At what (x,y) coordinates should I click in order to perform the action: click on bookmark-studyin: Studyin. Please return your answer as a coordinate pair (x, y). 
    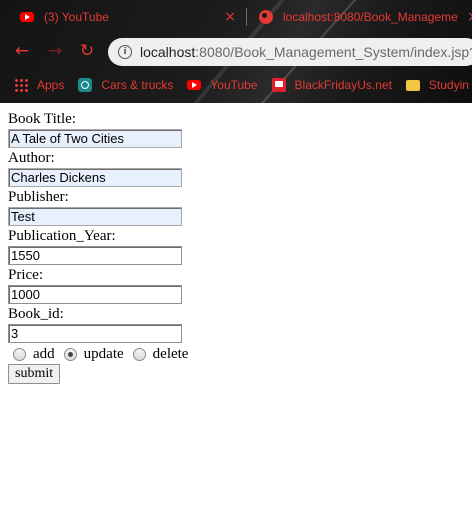
    Looking at the image, I should click on (437, 85).